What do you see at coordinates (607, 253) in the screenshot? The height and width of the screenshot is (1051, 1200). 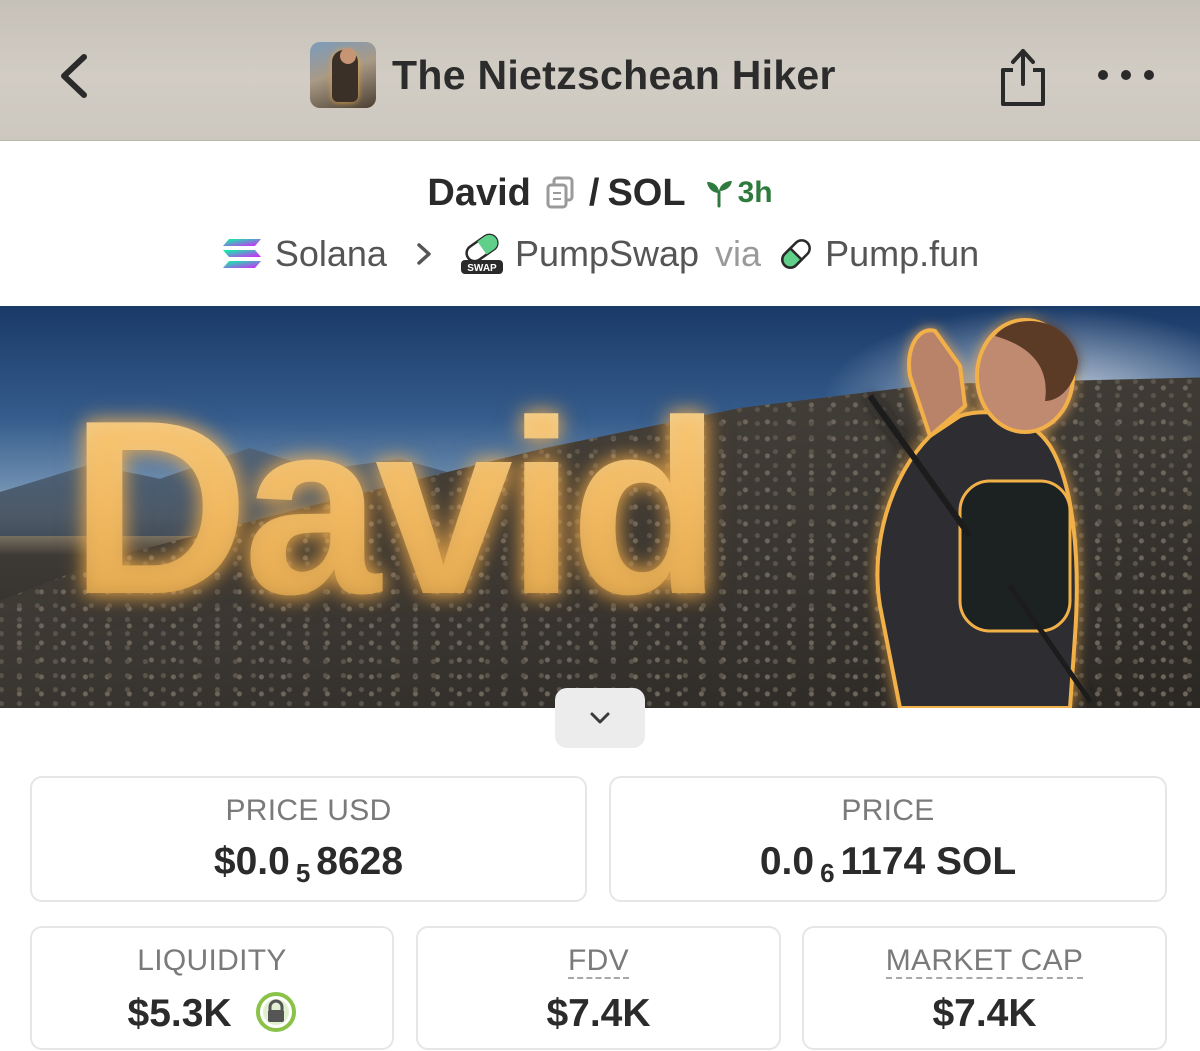 I see `dex-name: PumpSwap` at bounding box center [607, 253].